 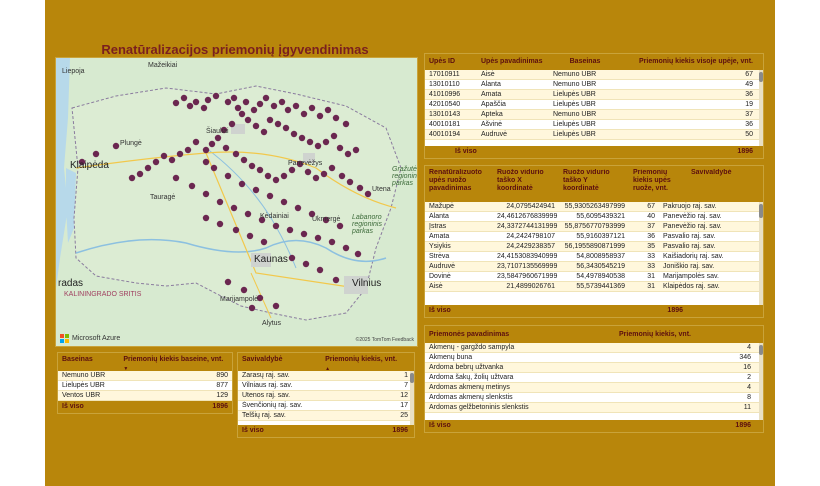 I want to click on table-row: Utenos raj. sav. 12, so click(x=326, y=396).